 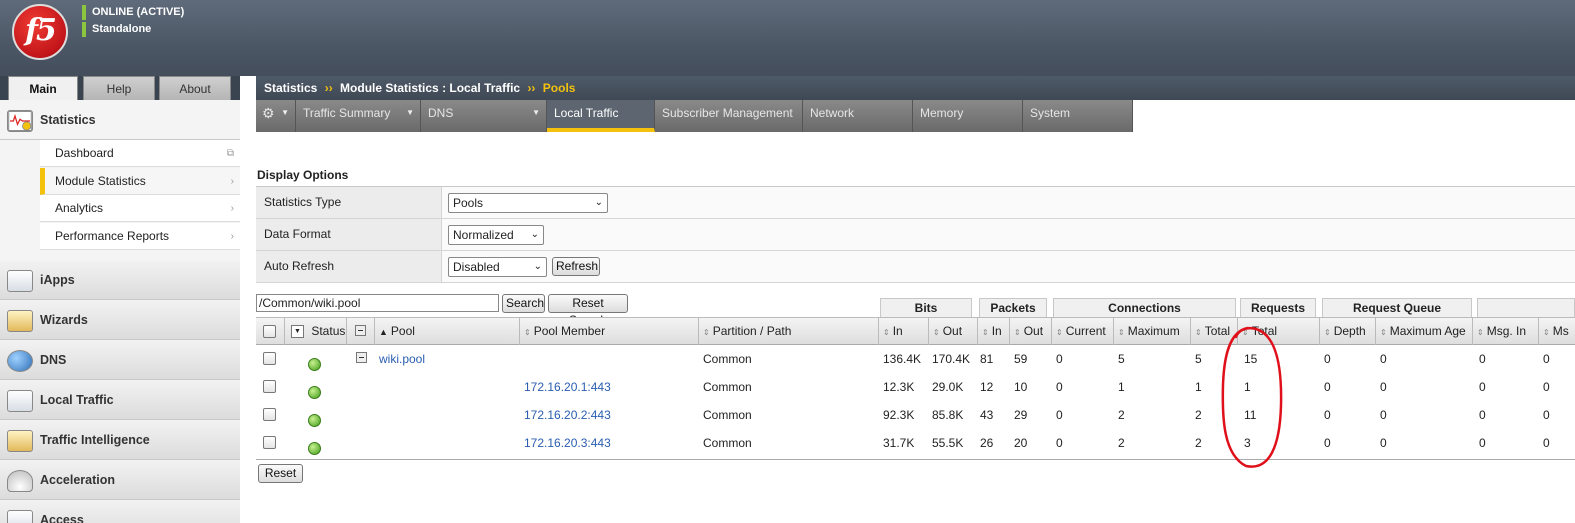 What do you see at coordinates (377, 303) in the screenshot?
I see `search-input: /Common/wiki.pool` at bounding box center [377, 303].